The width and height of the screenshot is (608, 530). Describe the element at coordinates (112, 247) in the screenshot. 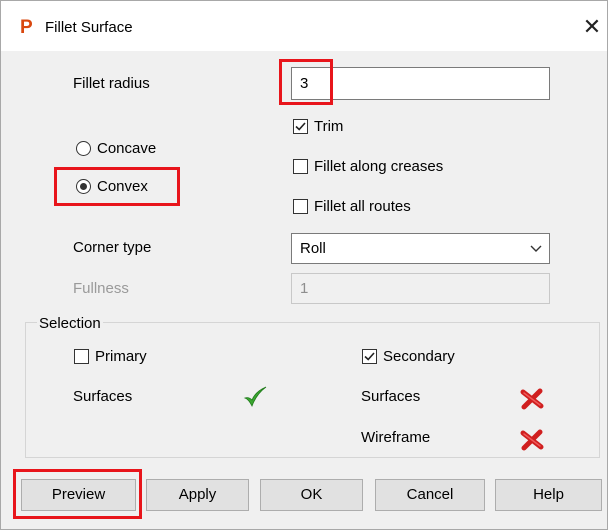

I see `corner-type-label: Corner type` at that location.